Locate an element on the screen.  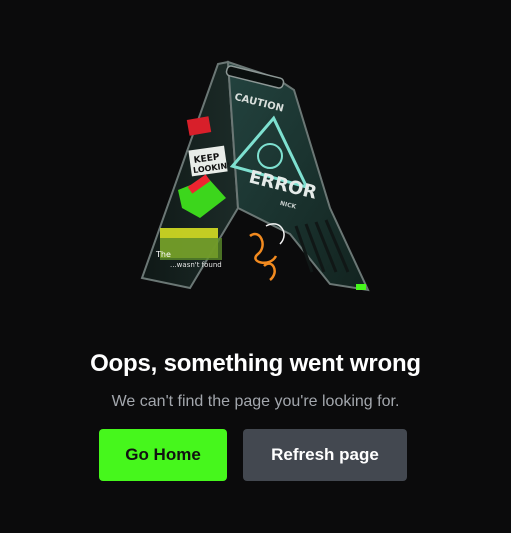
page-title: Oops, something went wrong is located at coordinates (255, 363).